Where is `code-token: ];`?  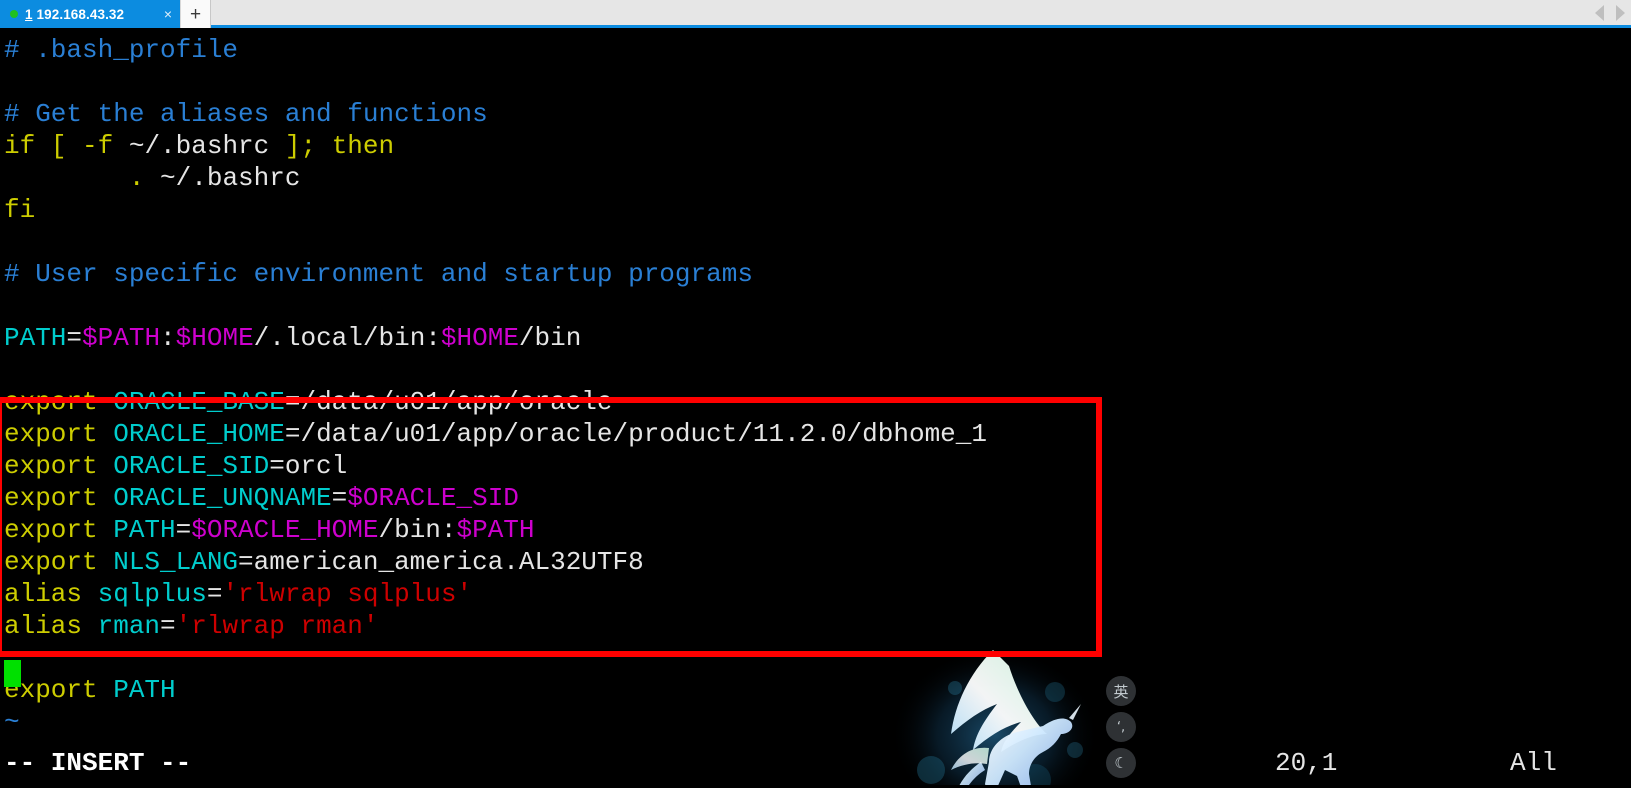
code-token: ]; is located at coordinates (308, 146).